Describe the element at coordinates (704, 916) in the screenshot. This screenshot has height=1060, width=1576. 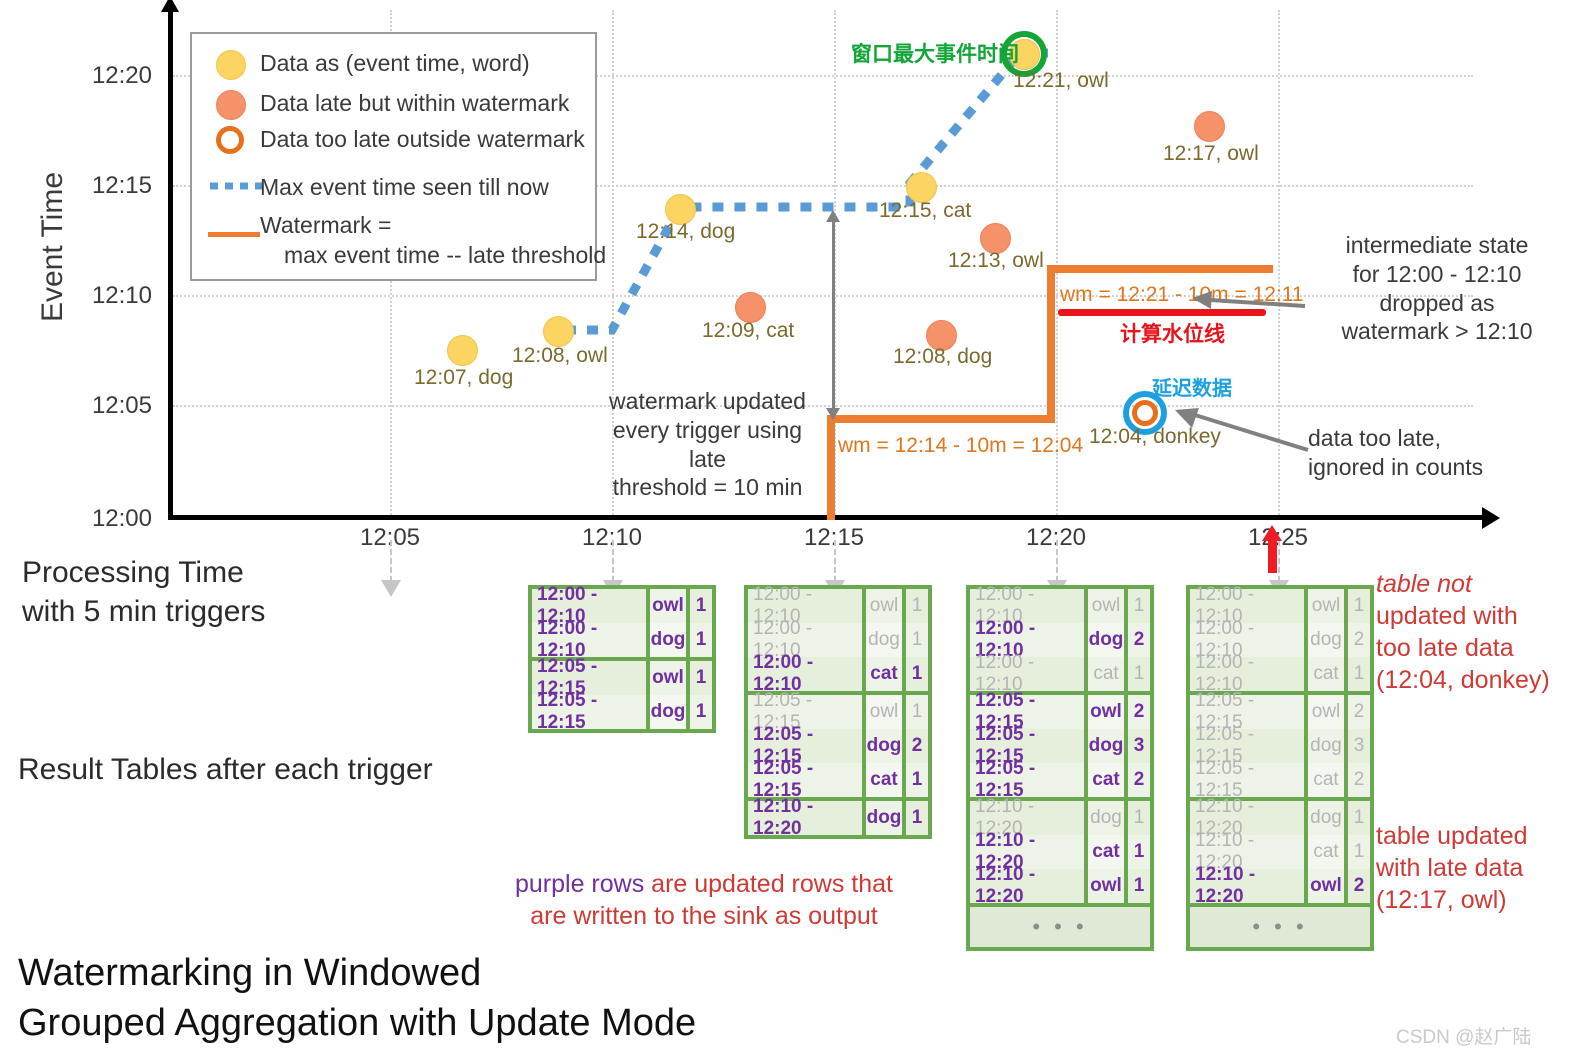
I see `purple-rows-note-line2: are written to the sink as output` at that location.